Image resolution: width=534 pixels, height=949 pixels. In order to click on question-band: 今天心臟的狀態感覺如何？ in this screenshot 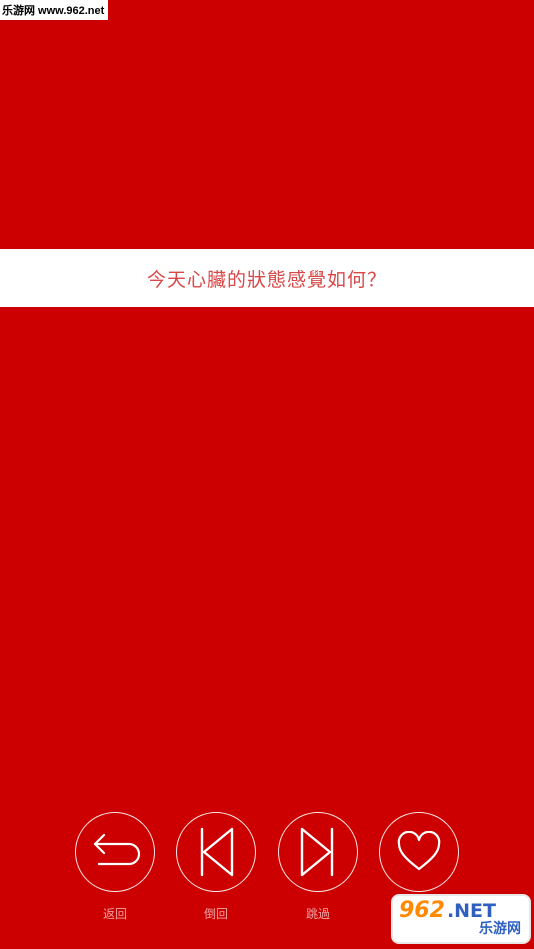, I will do `click(267, 278)`.